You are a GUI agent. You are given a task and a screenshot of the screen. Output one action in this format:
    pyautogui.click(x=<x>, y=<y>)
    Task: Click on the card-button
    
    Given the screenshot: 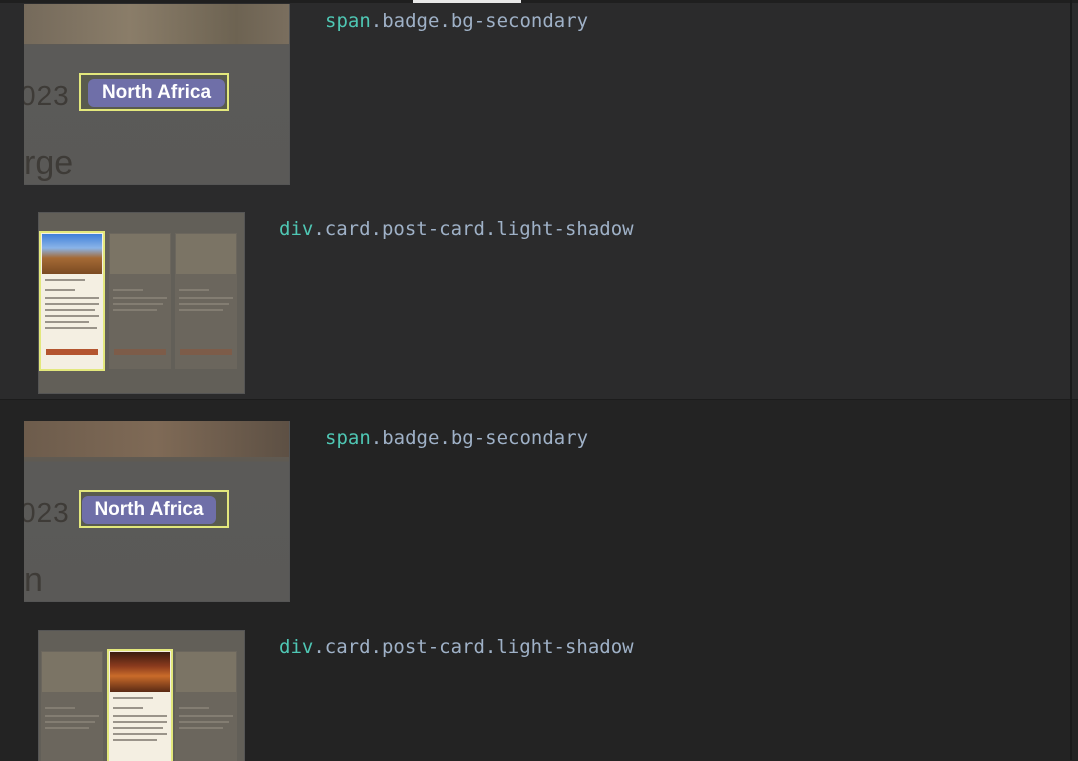 What is the action you would take?
    pyautogui.click(x=72, y=352)
    